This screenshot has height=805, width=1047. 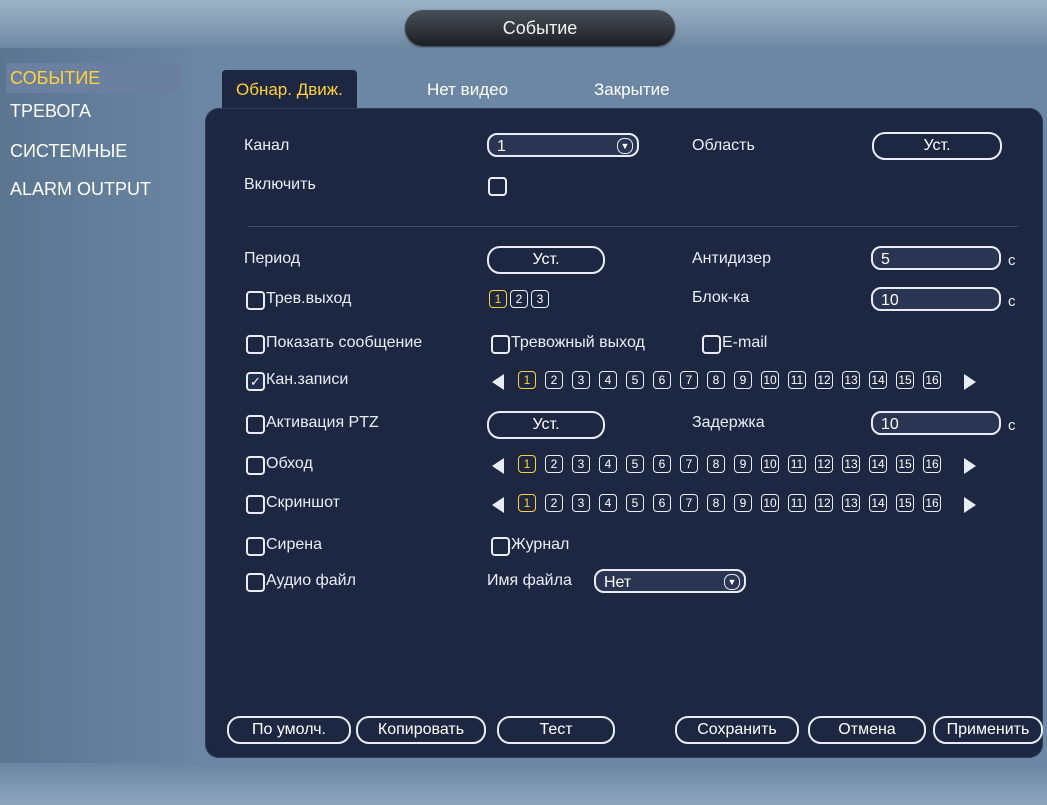 I want to click on latch-input: 10, so click(x=936, y=299).